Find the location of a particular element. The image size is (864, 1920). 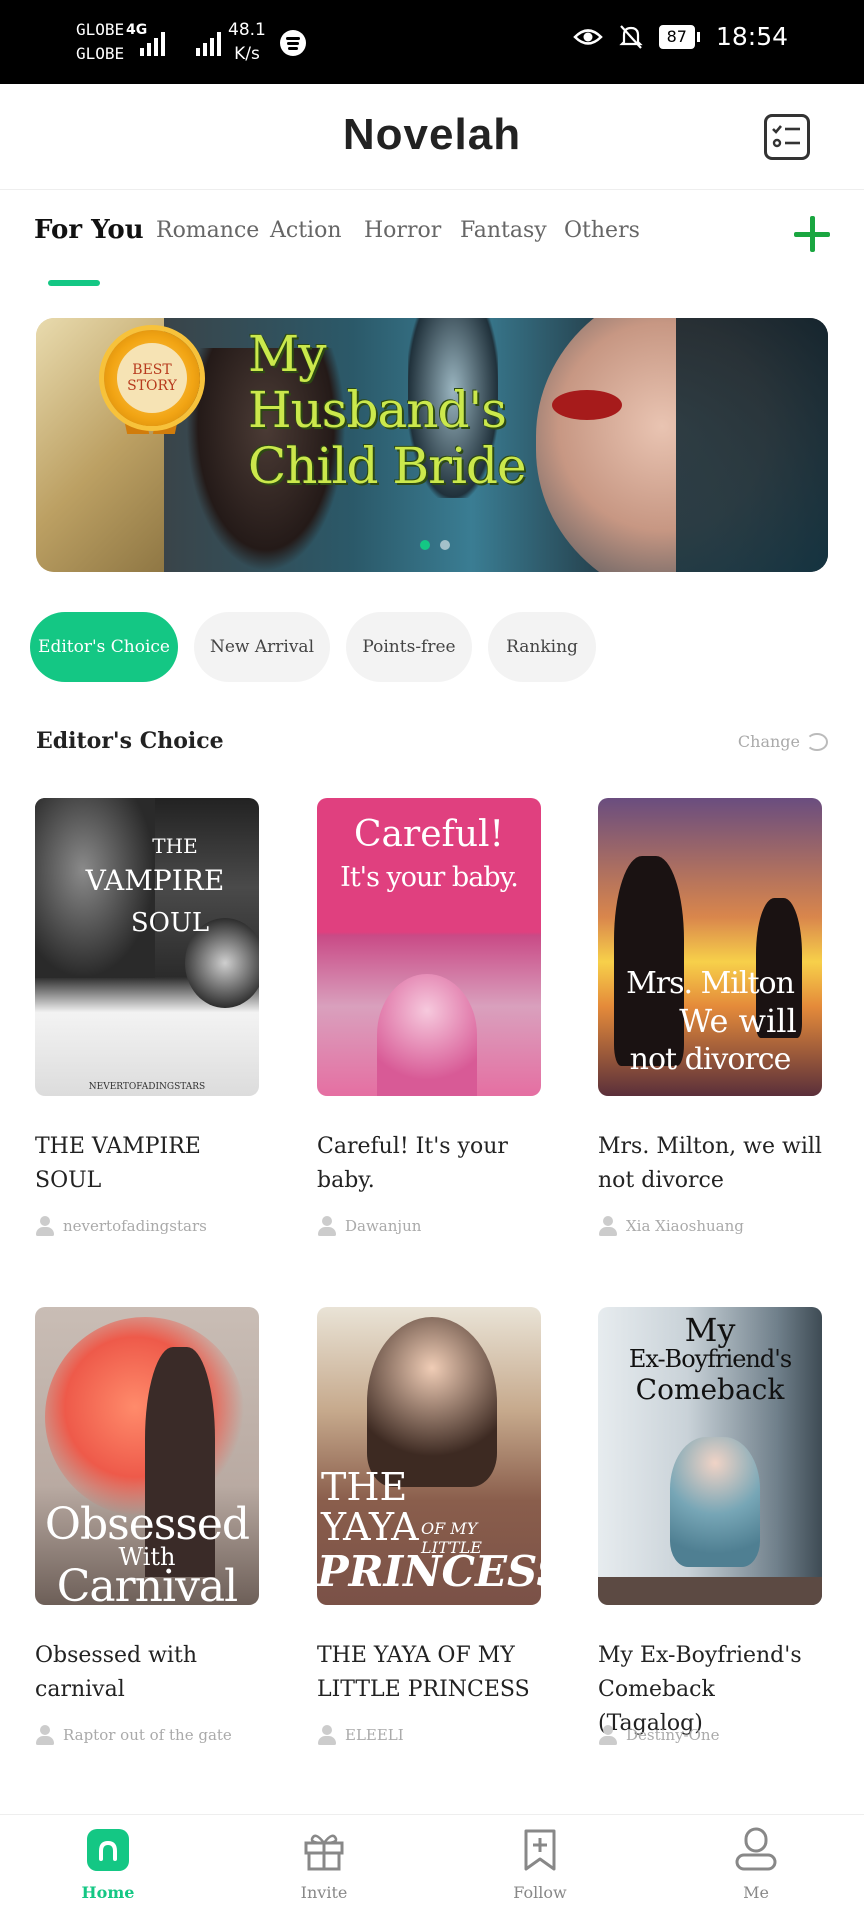

cover-line: My is located at coordinates (710, 1330).